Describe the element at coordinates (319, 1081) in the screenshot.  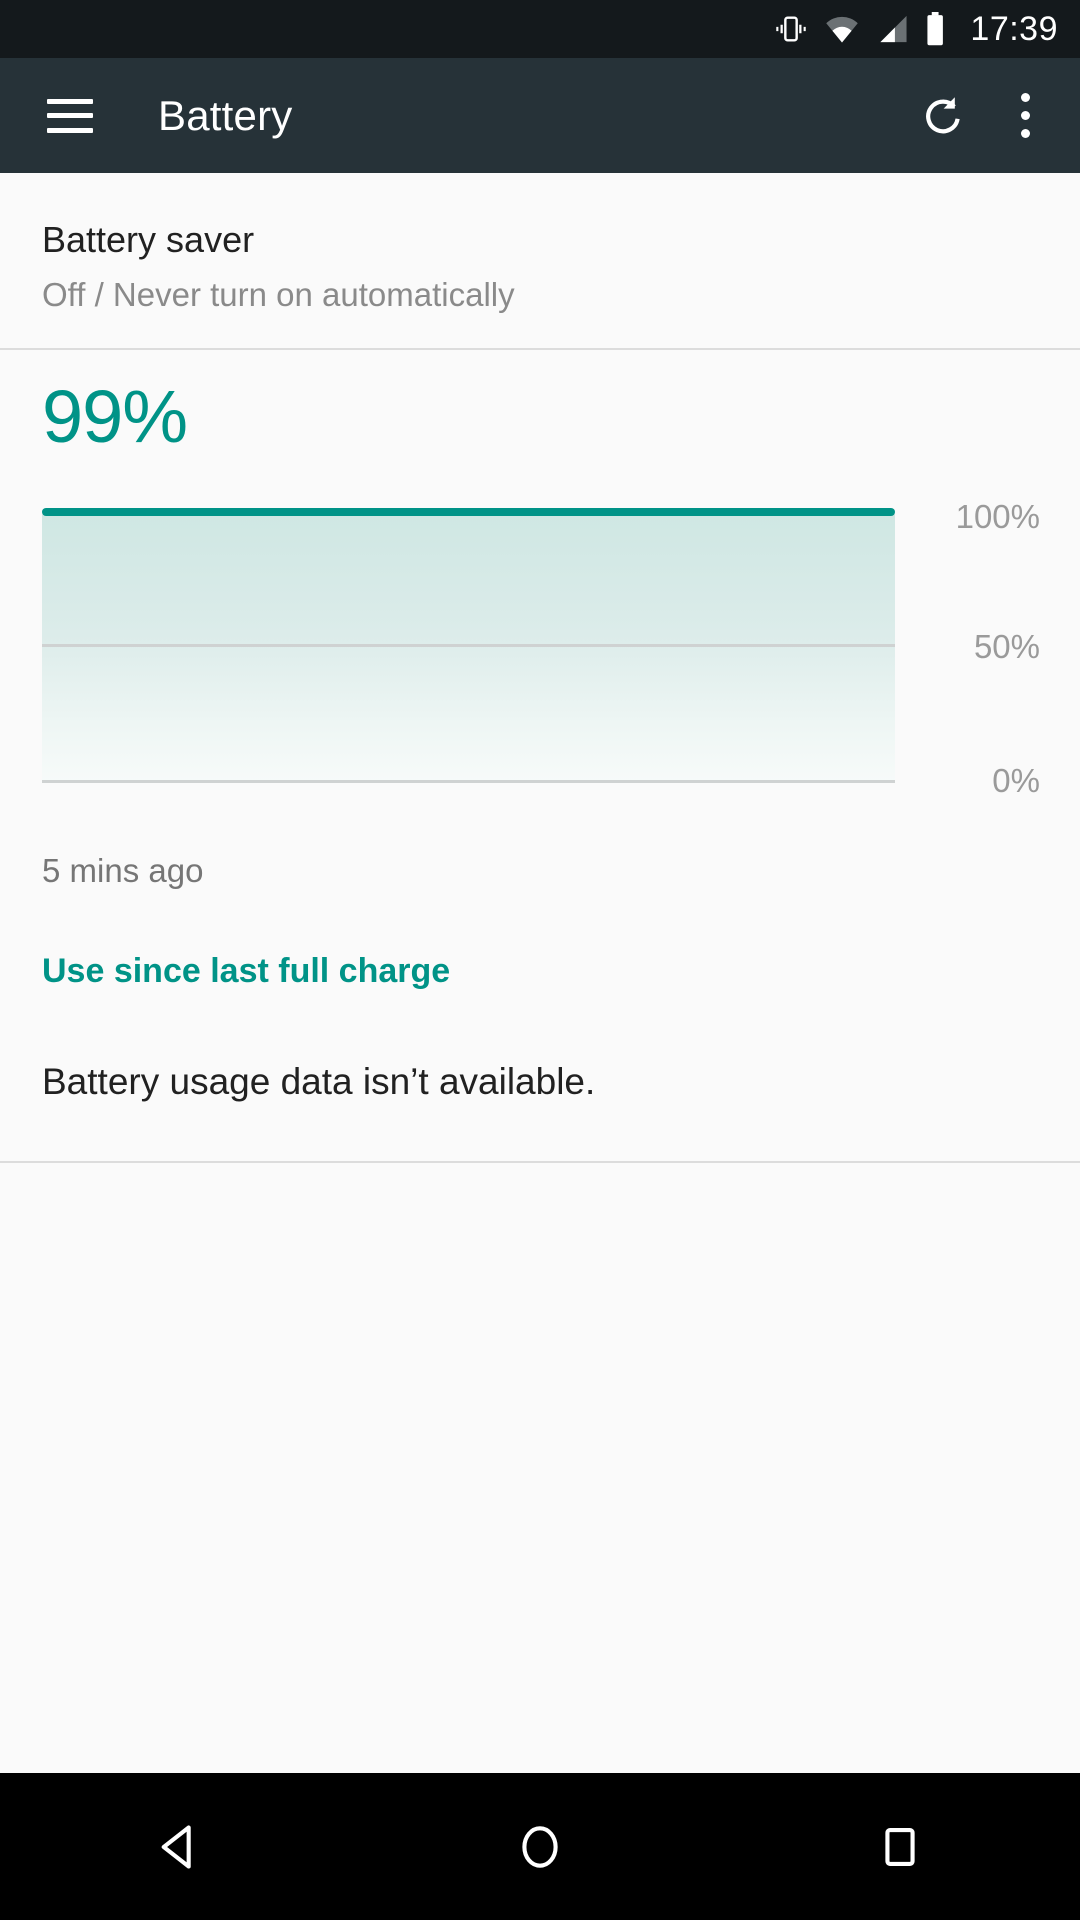
I see `battery-usage-message: Battery usage data isn’t available.` at that location.